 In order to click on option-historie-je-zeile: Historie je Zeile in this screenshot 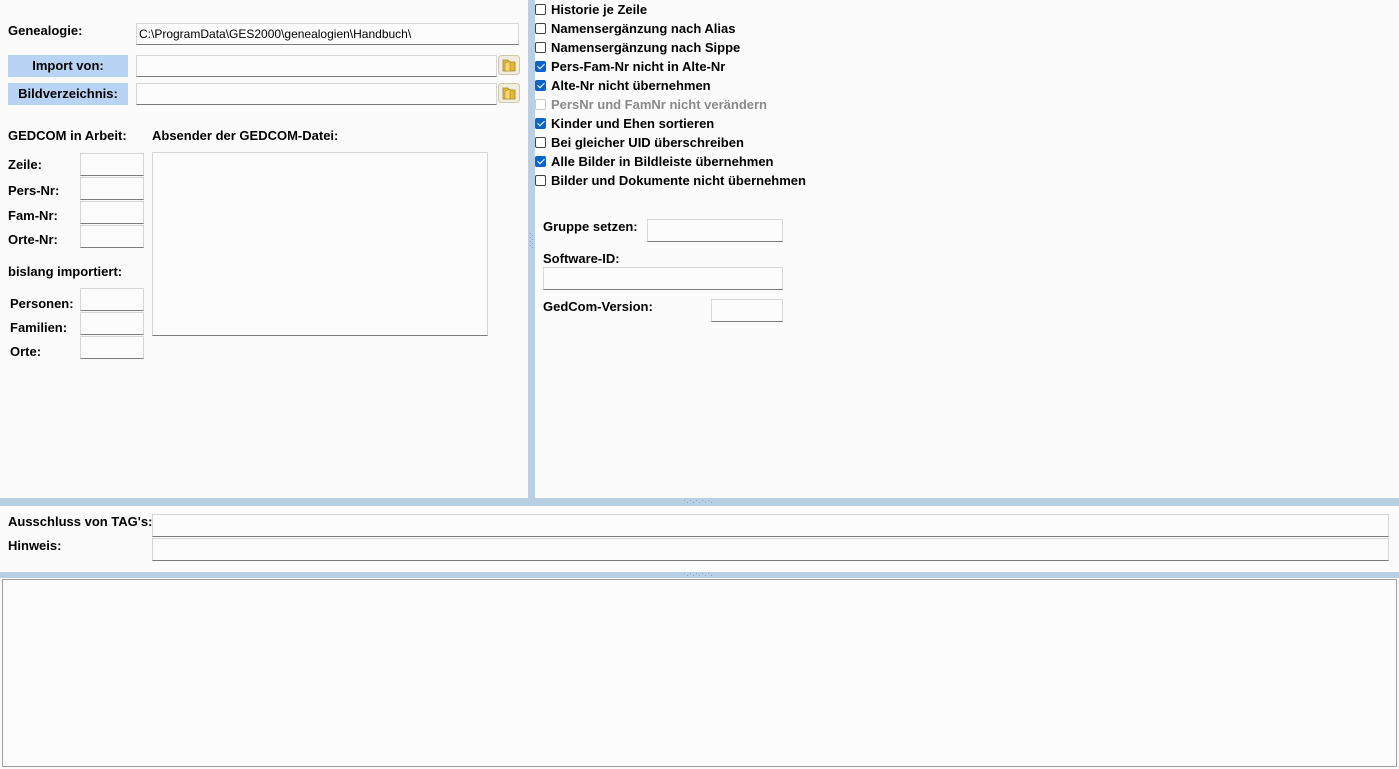, I will do `click(591, 9)`.